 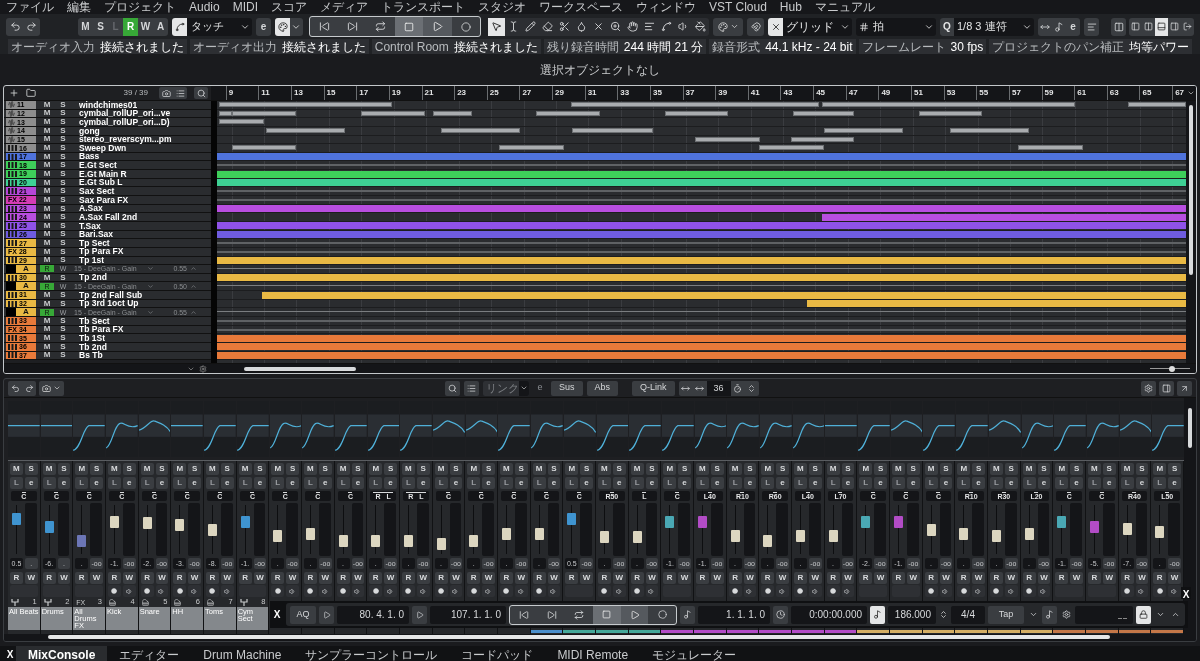 I want to click on track-name: Sax Para FX, so click(x=104, y=200).